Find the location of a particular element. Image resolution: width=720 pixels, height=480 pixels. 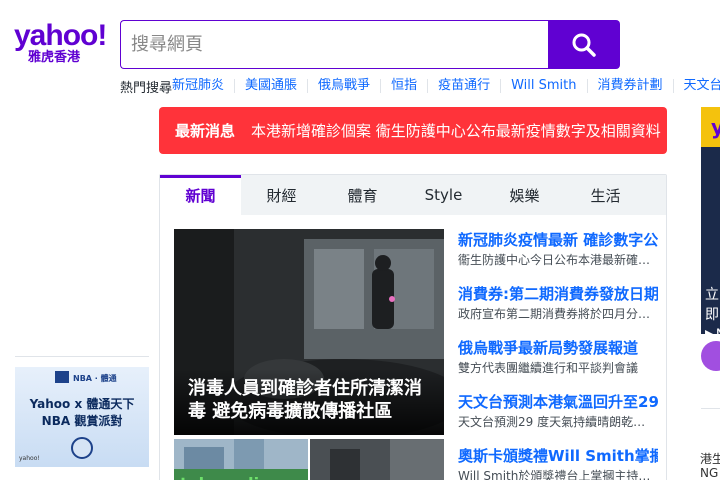

story-title: 俄烏戰爭最新局勢發展報道 is located at coordinates (558, 348).